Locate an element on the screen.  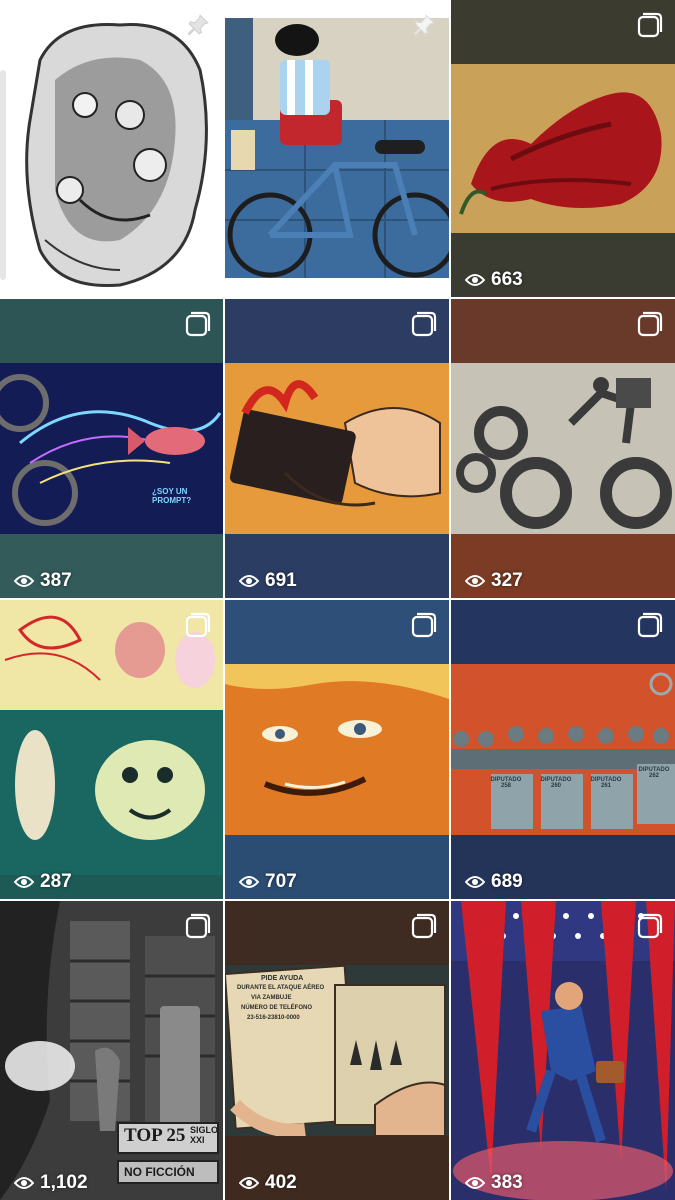
view-count-value: 1,102 is located at coordinates (64, 1182).